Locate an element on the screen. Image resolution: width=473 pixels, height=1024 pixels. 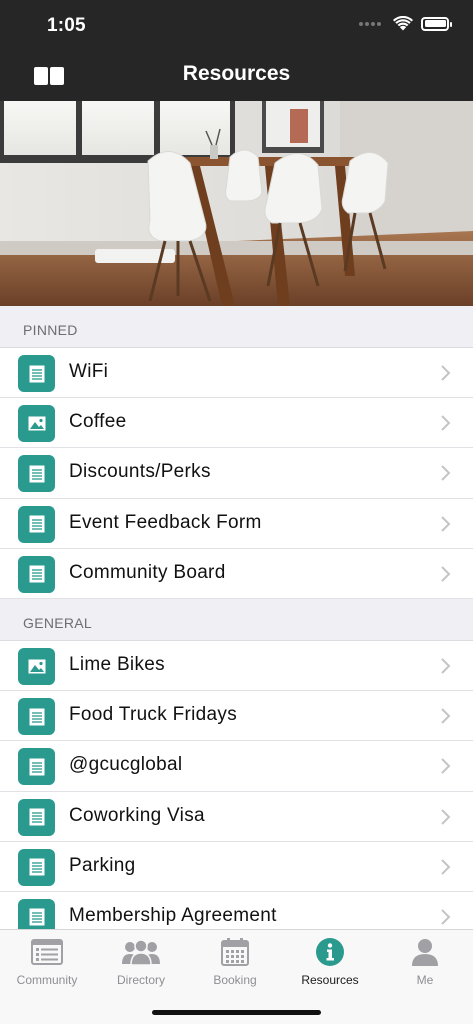
tab-community: Community is located at coordinates (47, 961).